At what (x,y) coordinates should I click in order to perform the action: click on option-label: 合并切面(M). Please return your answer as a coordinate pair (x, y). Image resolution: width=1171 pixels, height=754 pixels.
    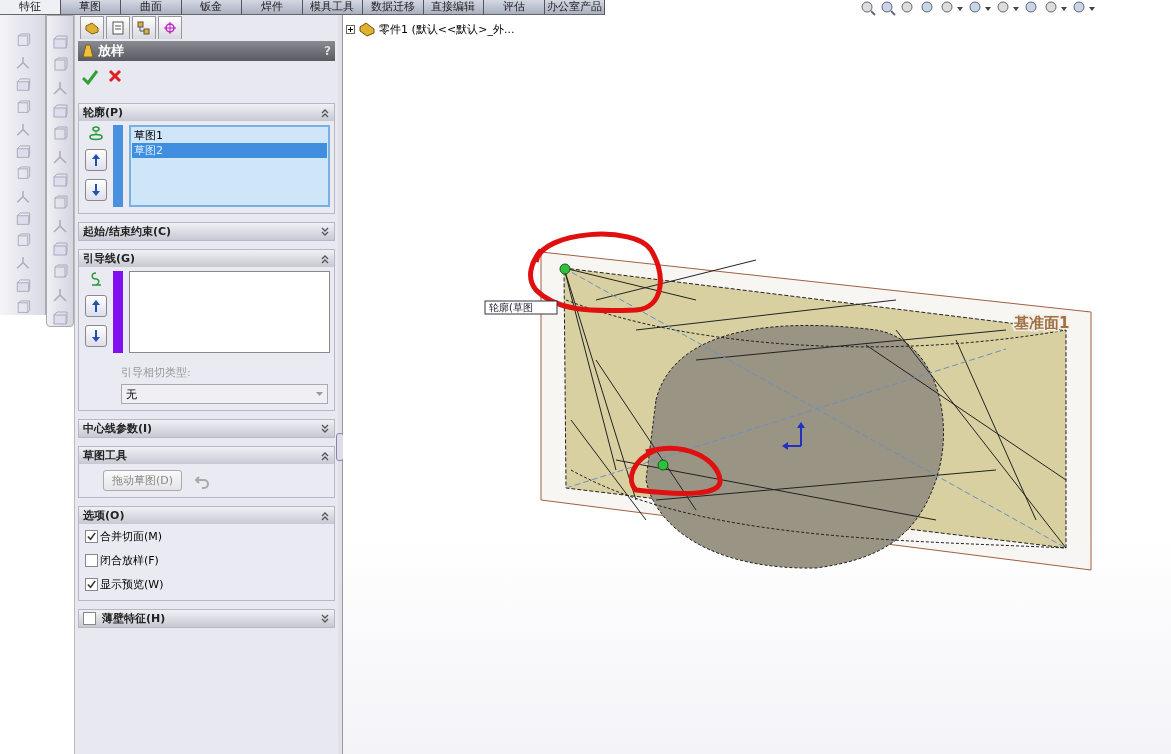
    Looking at the image, I should click on (131, 536).